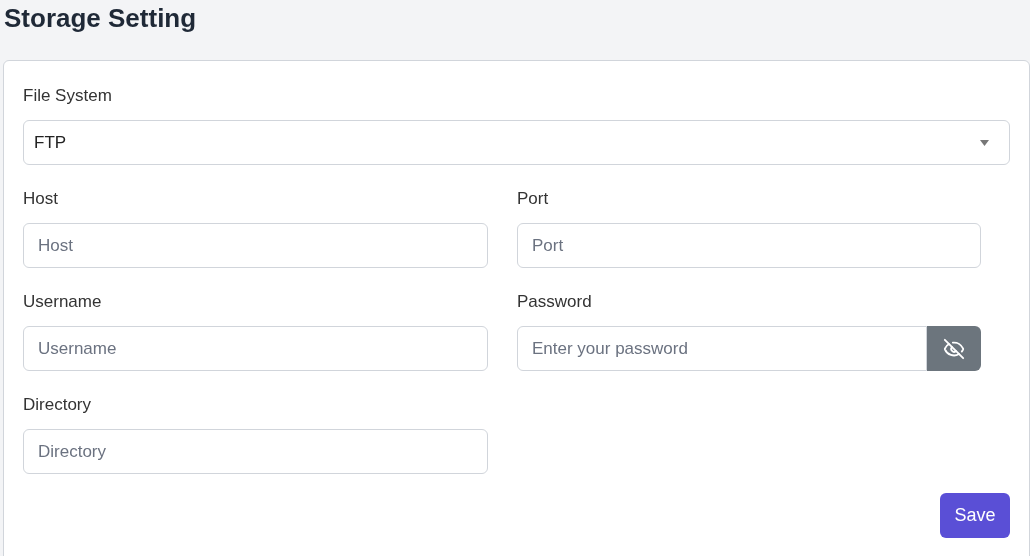 This screenshot has height=556, width=1030. I want to click on text-field: Username, so click(255, 348).